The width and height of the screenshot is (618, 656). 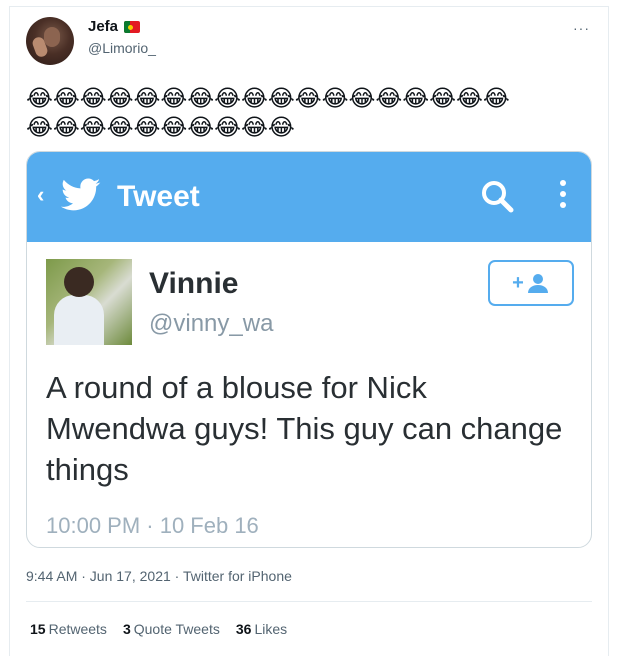 I want to click on name-row: Jefa, so click(x=114, y=26).